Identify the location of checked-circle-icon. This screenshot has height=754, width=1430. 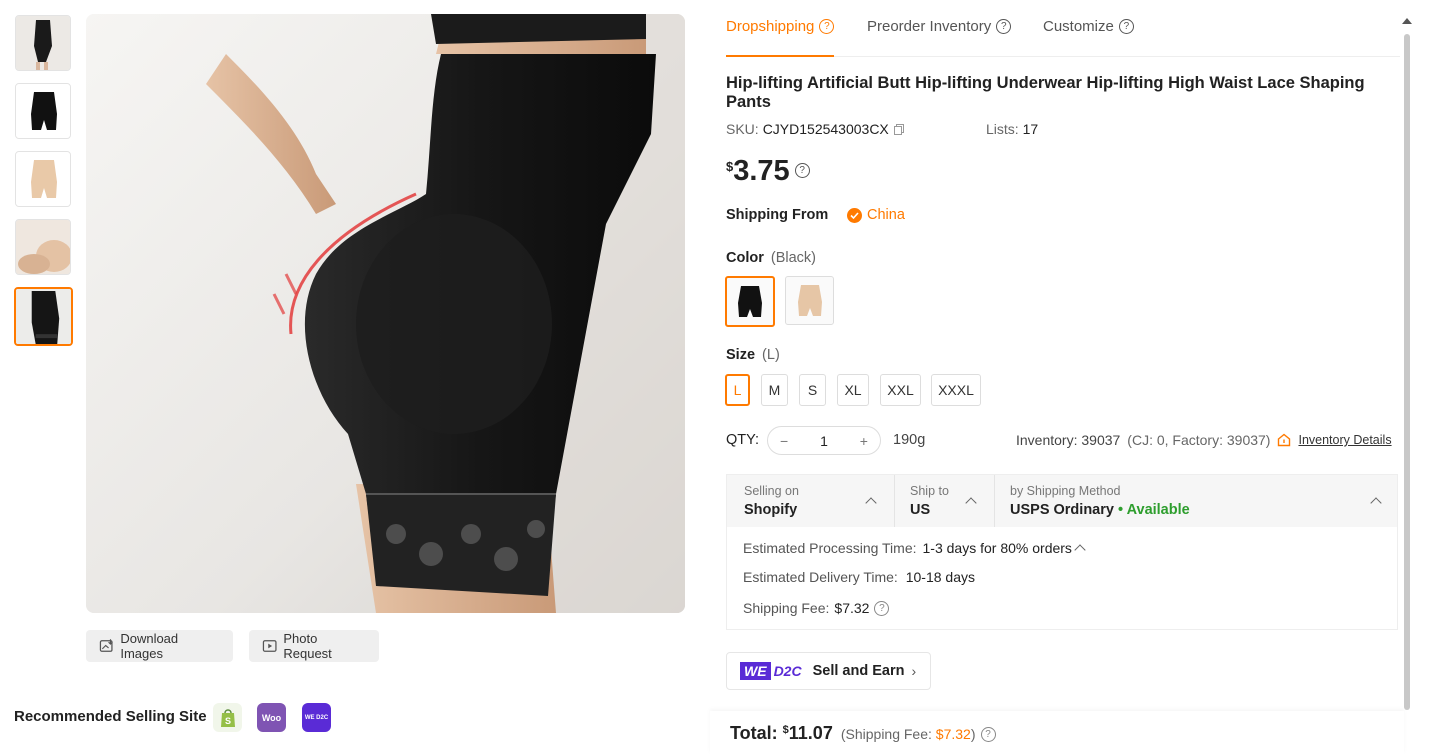
(854, 215).